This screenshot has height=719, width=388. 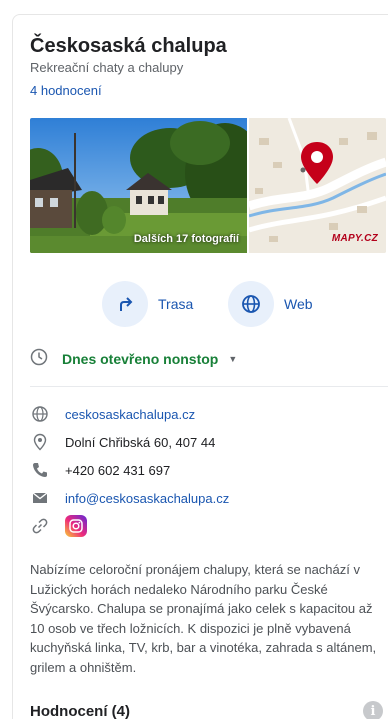 What do you see at coordinates (354, 238) in the screenshot?
I see `map-provider-logo: MAPY.CZ` at bounding box center [354, 238].